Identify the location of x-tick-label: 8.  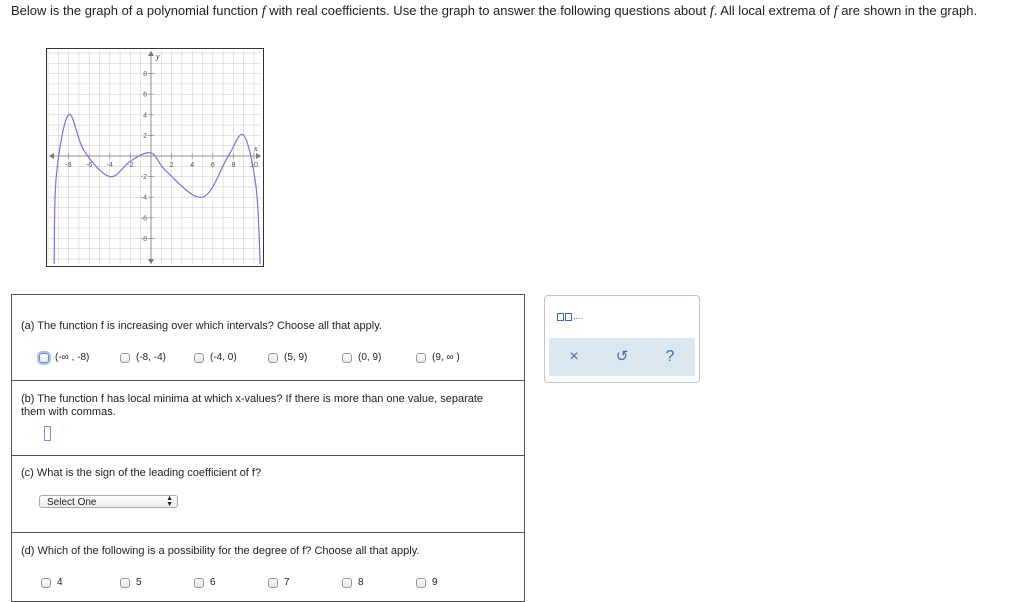
(233, 165).